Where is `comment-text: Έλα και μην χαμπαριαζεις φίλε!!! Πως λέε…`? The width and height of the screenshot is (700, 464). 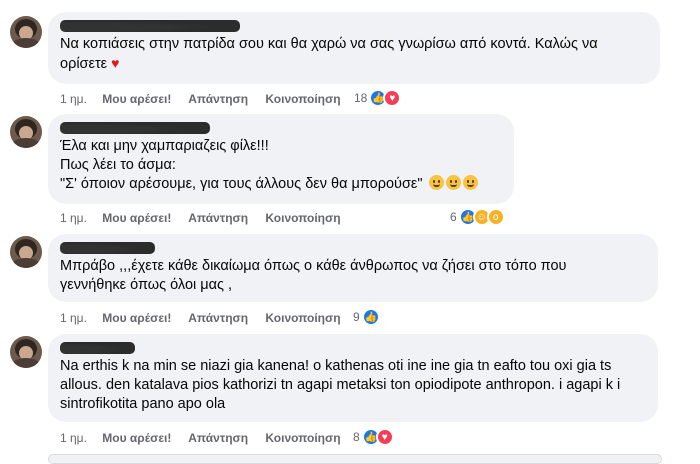 comment-text: Έλα και μην χαμπαριαζεις φίλε!!! Πως λέε… is located at coordinates (281, 165).